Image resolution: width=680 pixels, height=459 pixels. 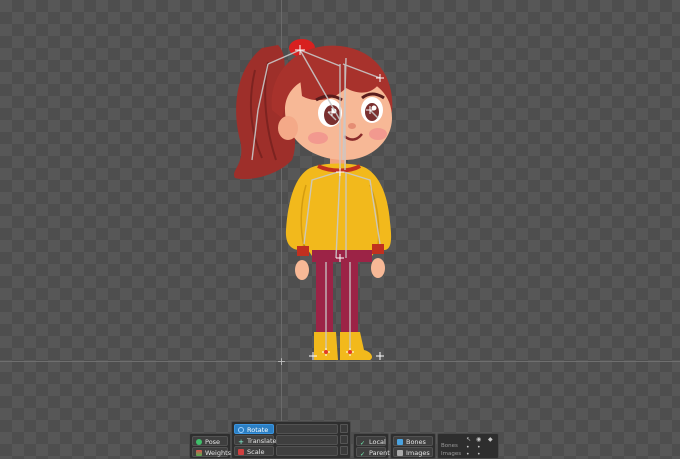 What do you see at coordinates (288, 128) in the screenshot?
I see `character-ear` at bounding box center [288, 128].